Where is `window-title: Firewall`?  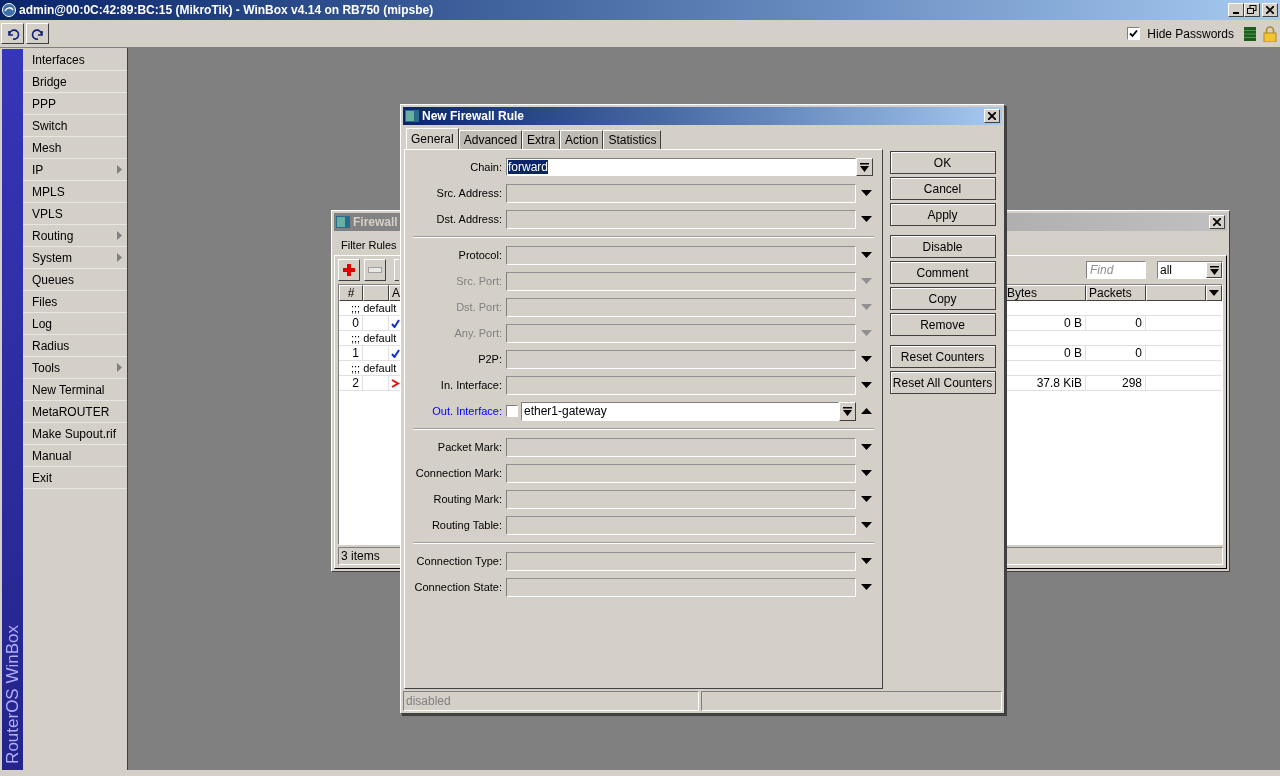 window-title: Firewall is located at coordinates (375, 222).